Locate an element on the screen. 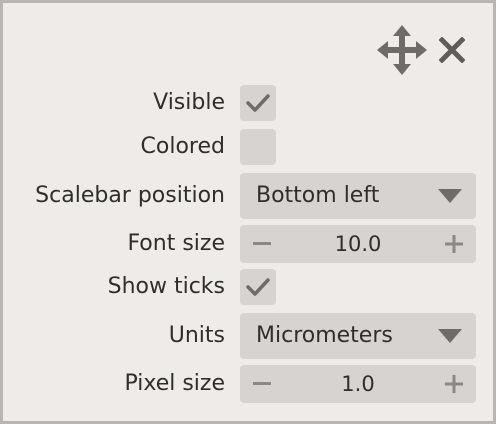  font-size-label: Font size is located at coordinates (176, 243).